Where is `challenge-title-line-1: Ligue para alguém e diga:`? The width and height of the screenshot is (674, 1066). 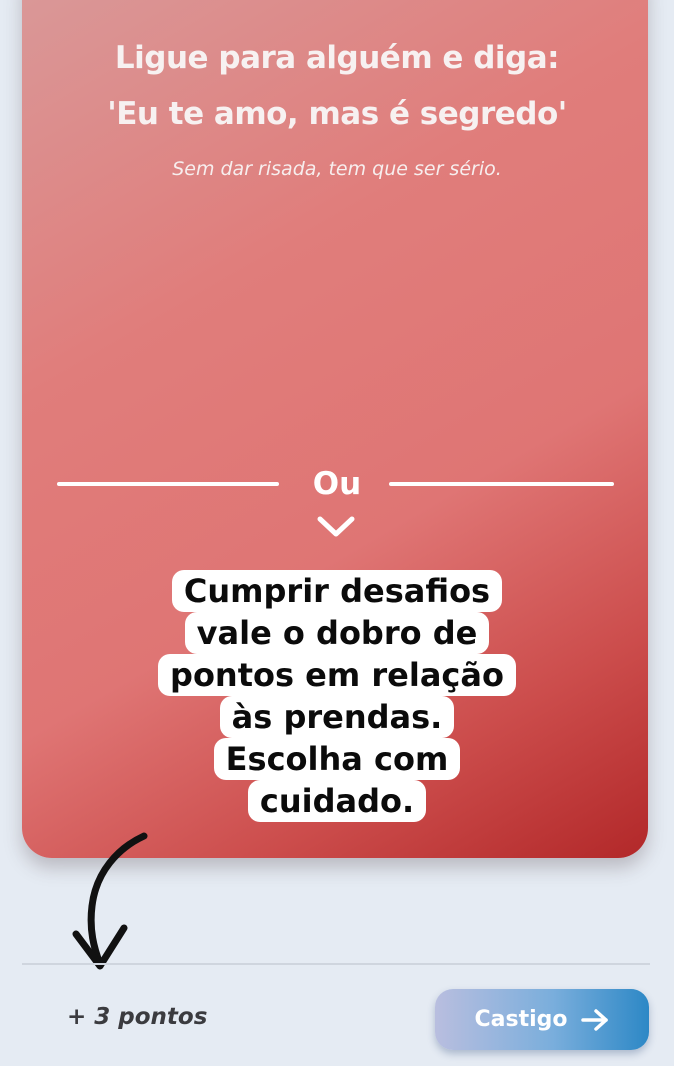 challenge-title-line-1: Ligue para alguém e diga: is located at coordinates (337, 58).